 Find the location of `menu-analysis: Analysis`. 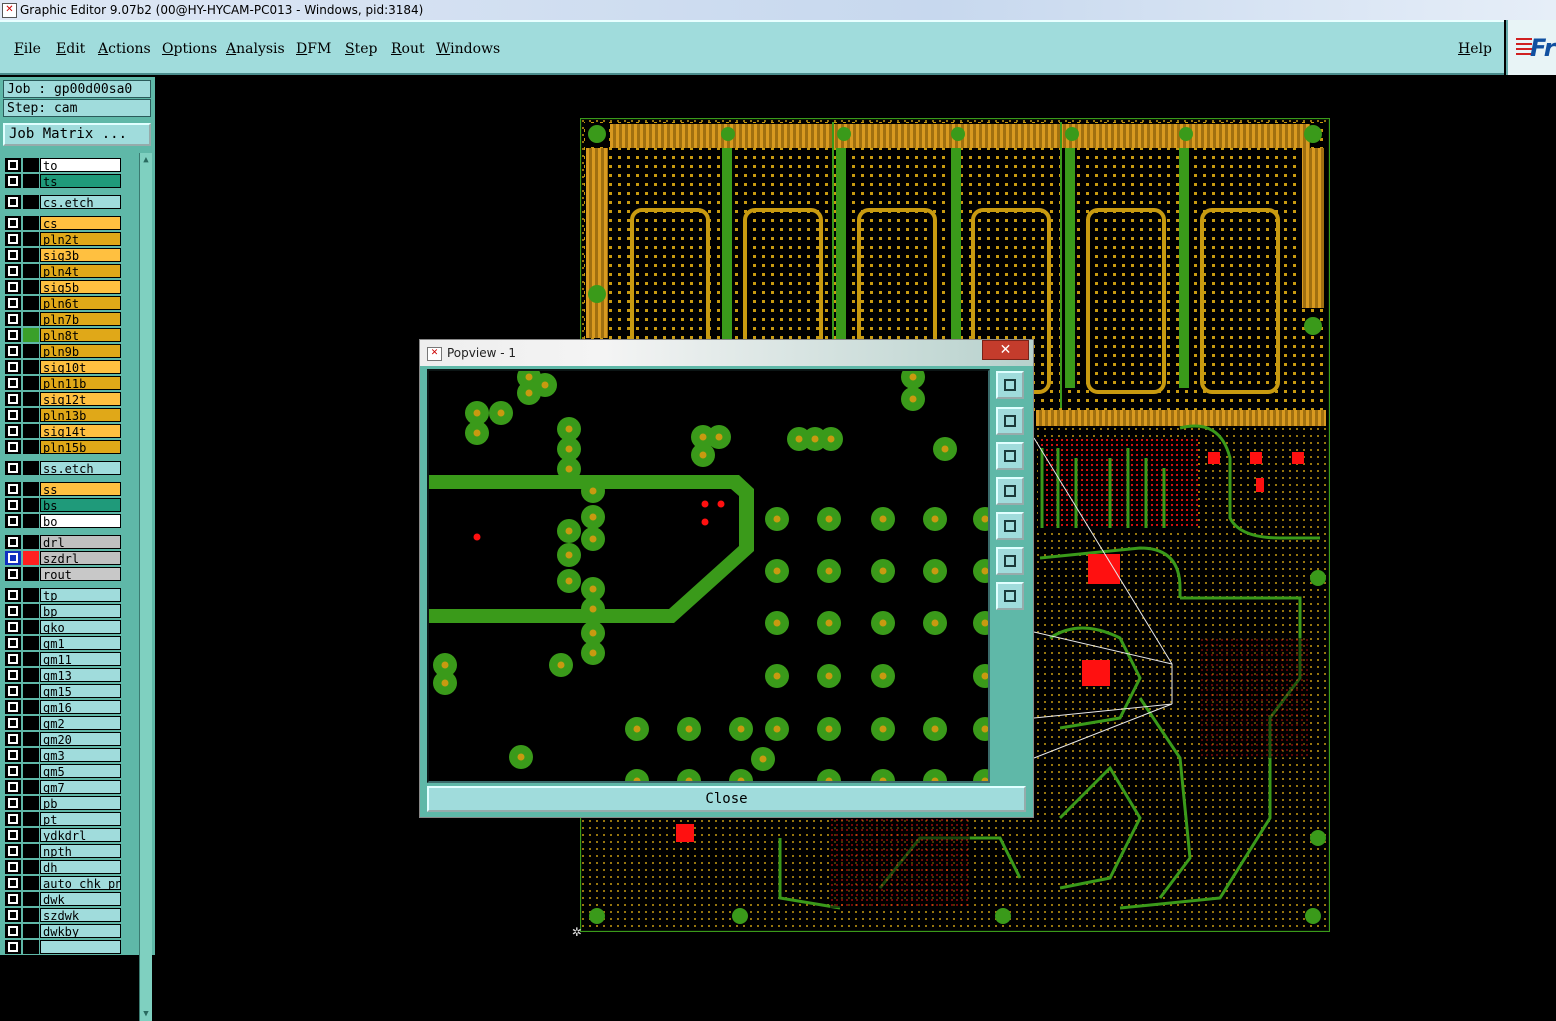

menu-analysis: Analysis is located at coordinates (255, 49).